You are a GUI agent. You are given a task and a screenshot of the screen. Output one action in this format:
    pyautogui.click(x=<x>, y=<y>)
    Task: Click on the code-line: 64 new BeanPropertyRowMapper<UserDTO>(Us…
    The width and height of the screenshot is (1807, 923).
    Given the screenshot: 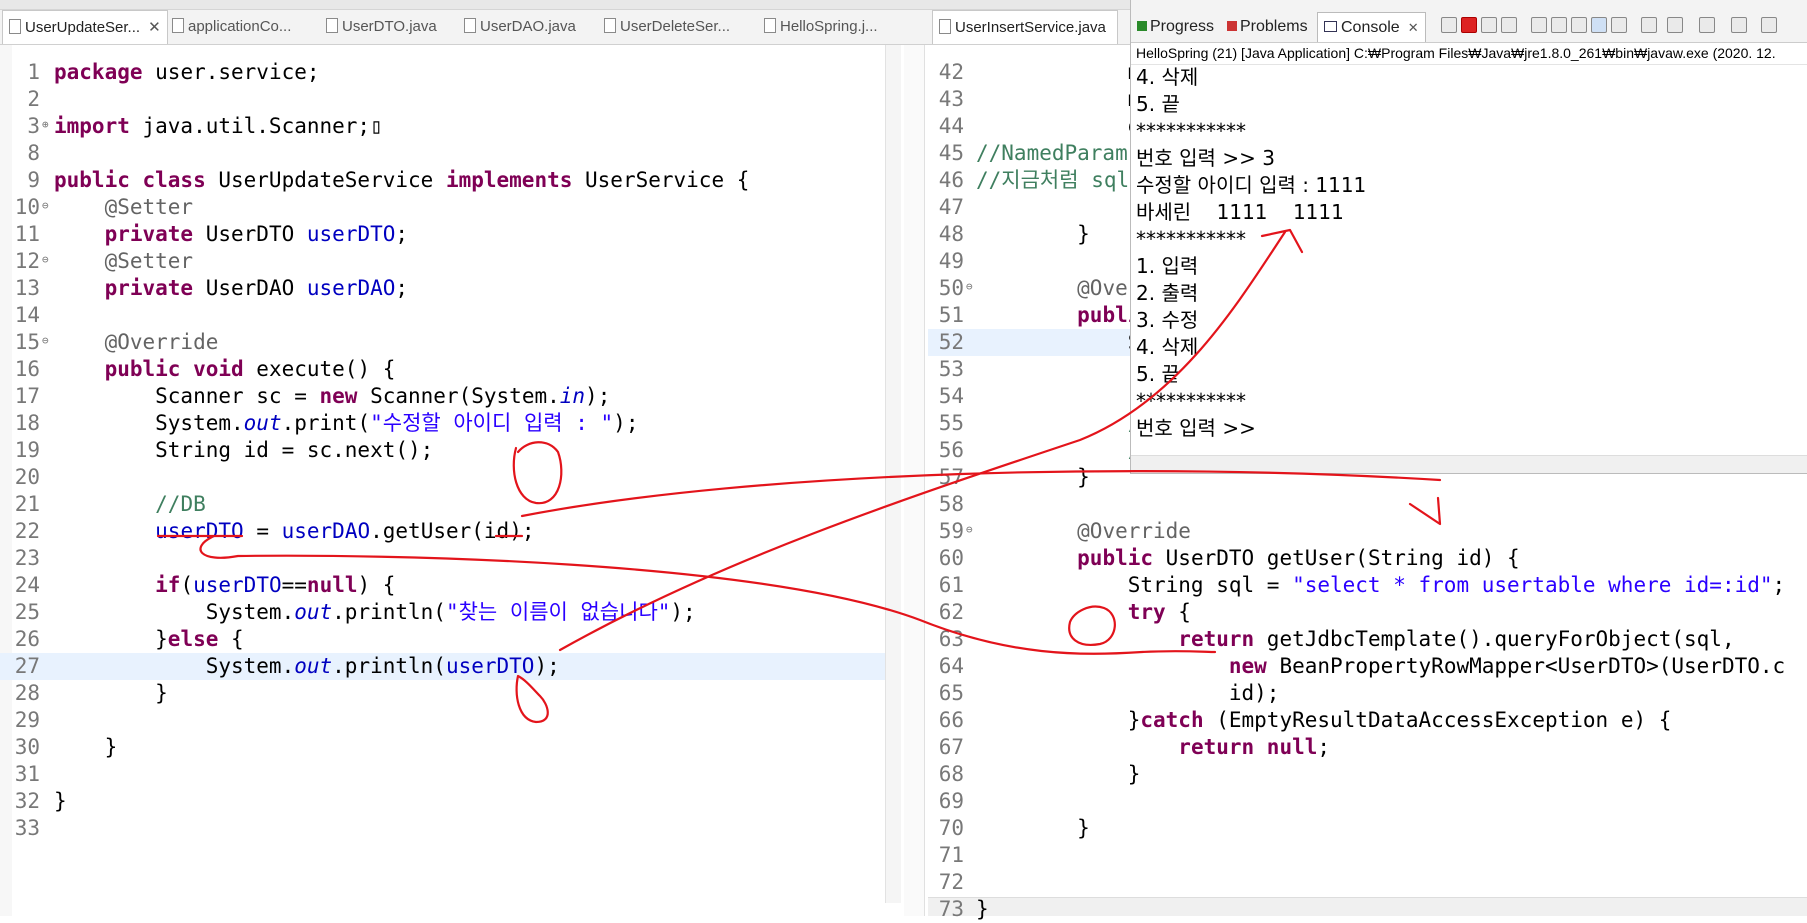 What is the action you would take?
    pyautogui.click(x=1367, y=666)
    